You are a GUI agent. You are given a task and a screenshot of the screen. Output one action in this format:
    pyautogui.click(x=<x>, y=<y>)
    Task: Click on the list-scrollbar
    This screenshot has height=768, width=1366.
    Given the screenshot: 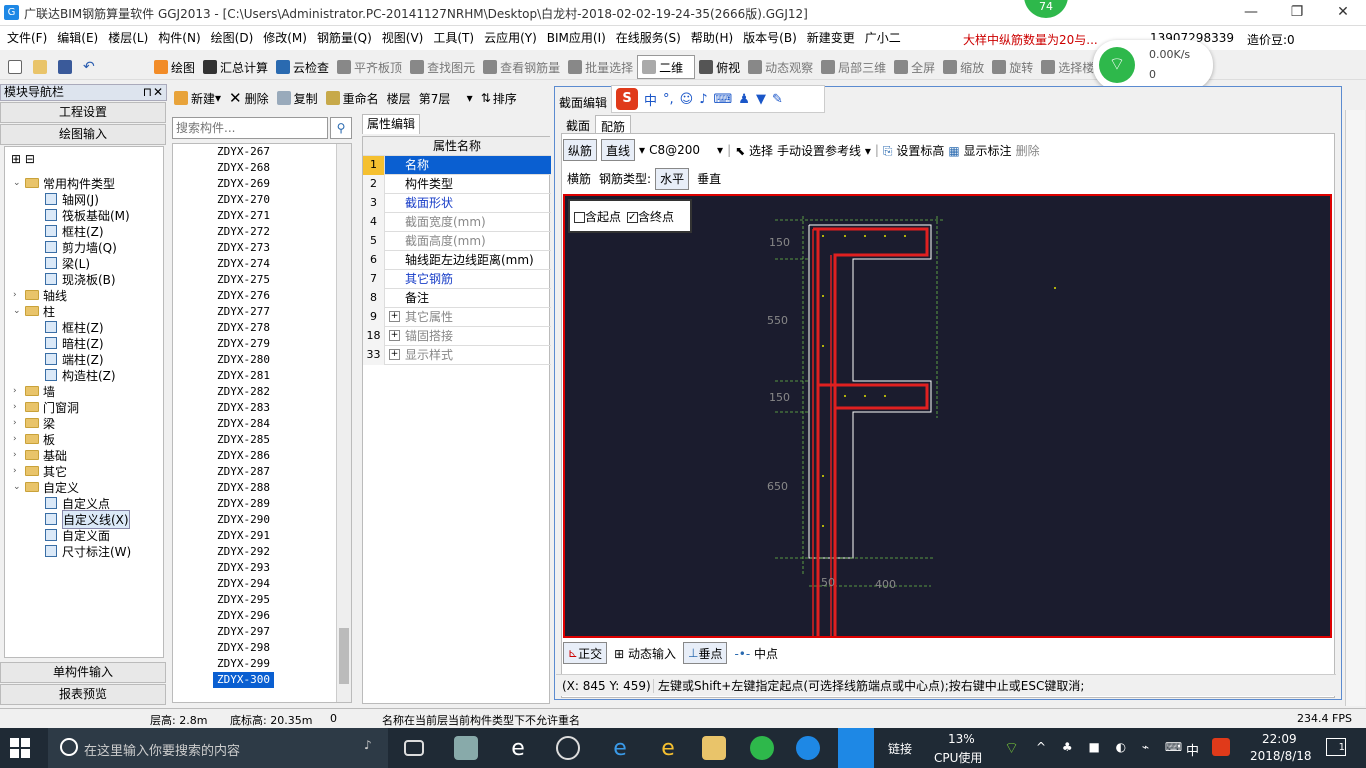 What is the action you would take?
    pyautogui.click(x=343, y=423)
    